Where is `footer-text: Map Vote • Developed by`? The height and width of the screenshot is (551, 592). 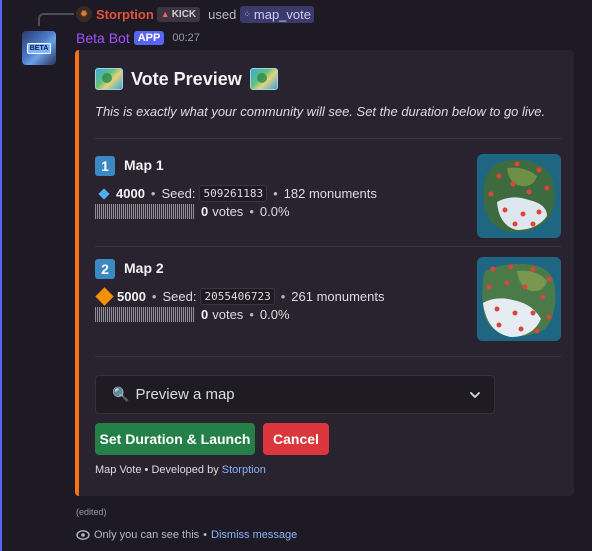
footer-text: Map Vote • Developed by is located at coordinates (157, 470).